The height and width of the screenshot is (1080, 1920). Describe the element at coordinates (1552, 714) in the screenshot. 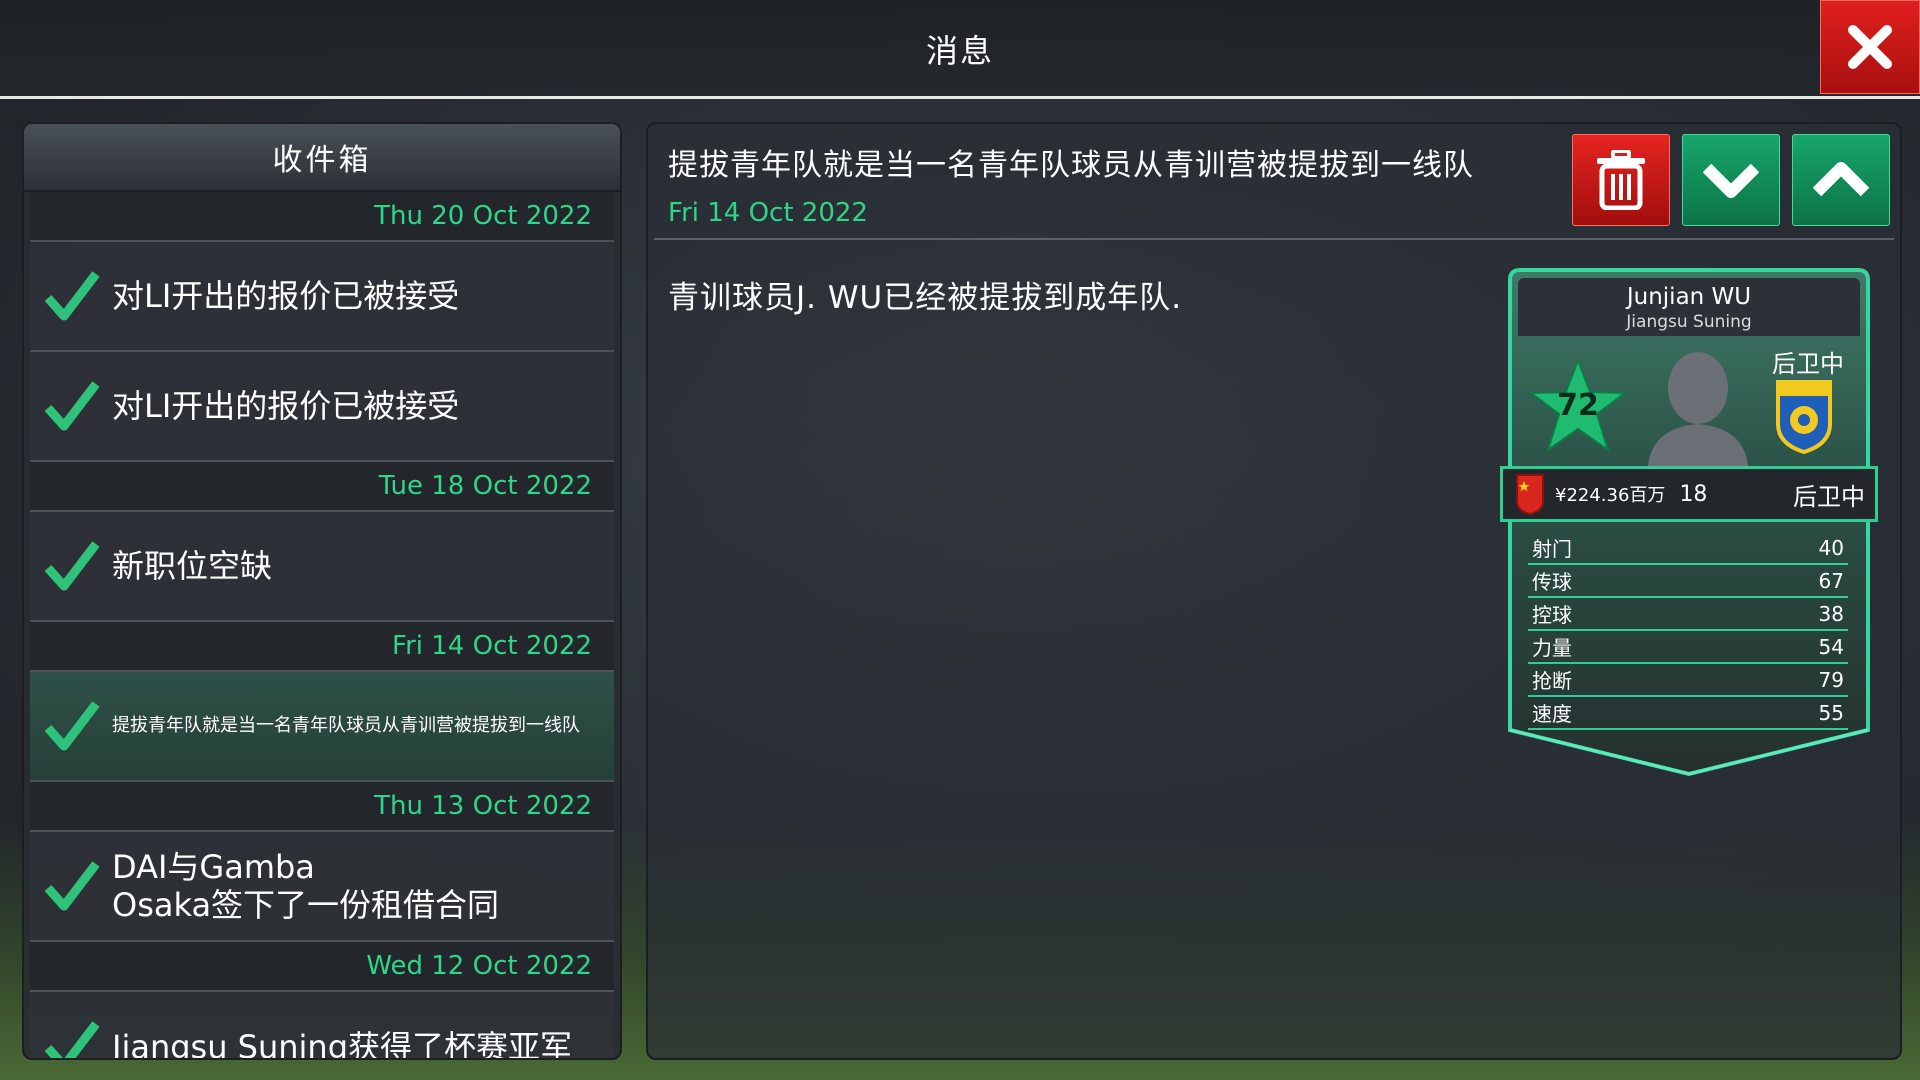

I see `stat-label: 速度` at that location.